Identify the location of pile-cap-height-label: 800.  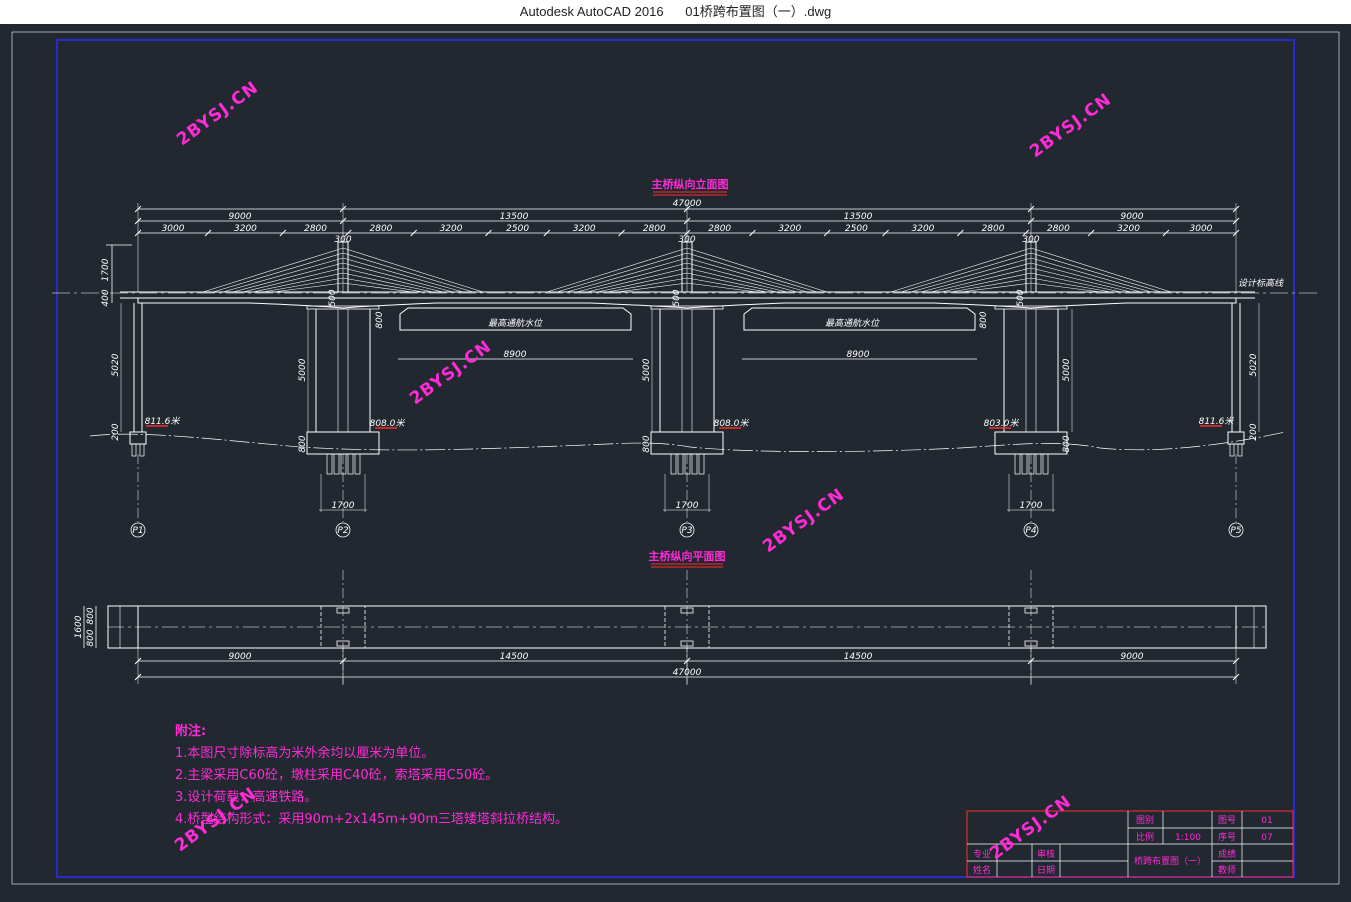
(647, 443).